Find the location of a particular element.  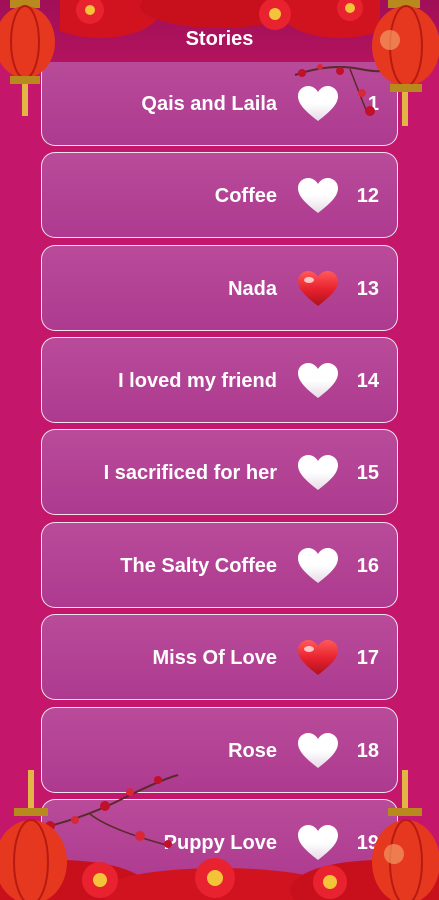

story-item: Coffee 12 is located at coordinates (219, 195).